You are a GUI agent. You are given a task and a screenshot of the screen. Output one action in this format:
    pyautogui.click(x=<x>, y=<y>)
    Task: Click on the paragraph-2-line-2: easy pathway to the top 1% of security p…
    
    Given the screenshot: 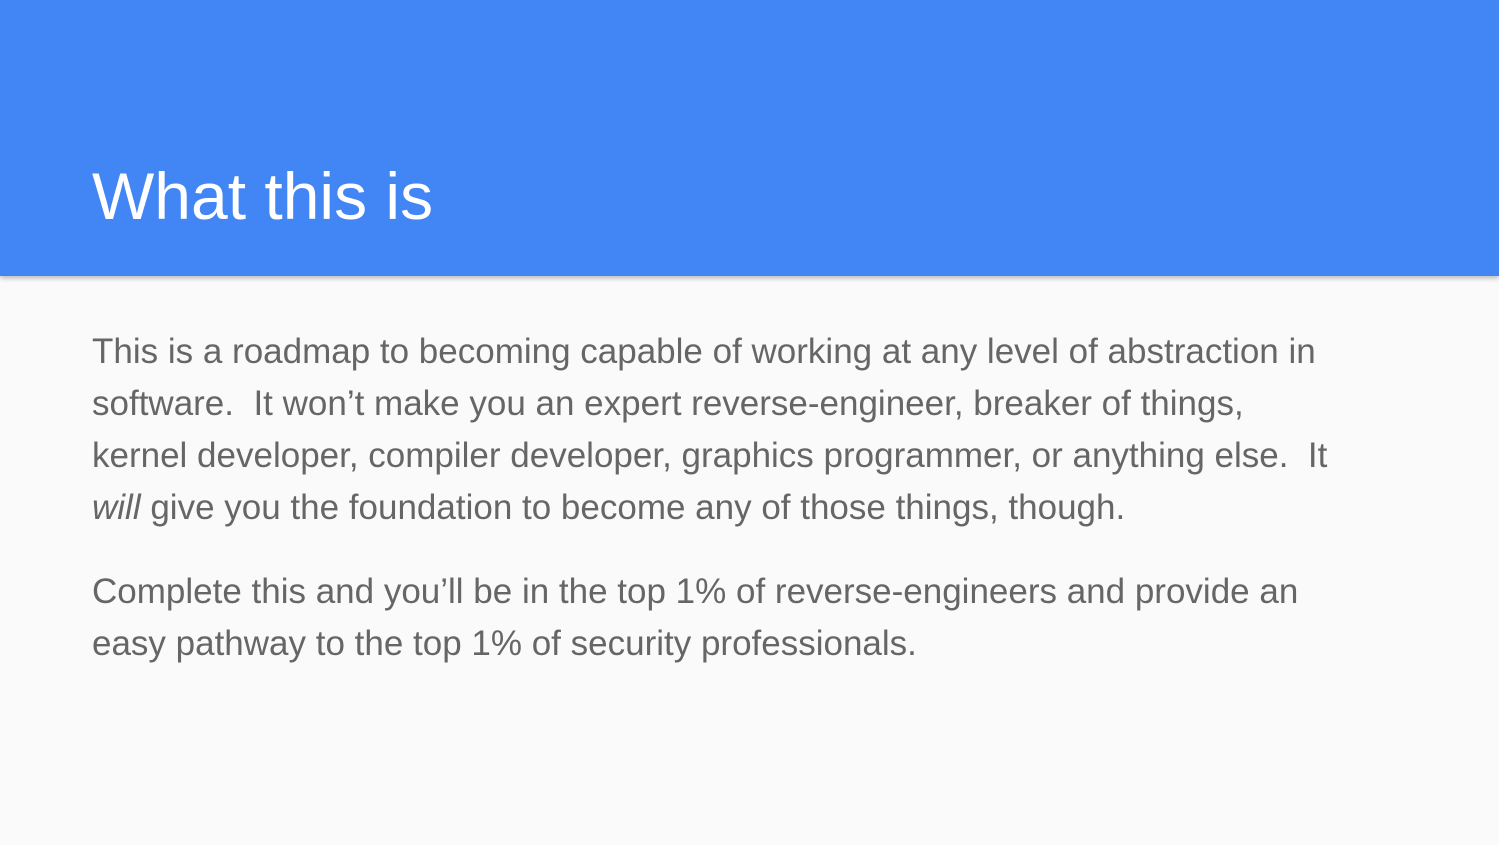 What is the action you would take?
    pyautogui.click(x=504, y=643)
    